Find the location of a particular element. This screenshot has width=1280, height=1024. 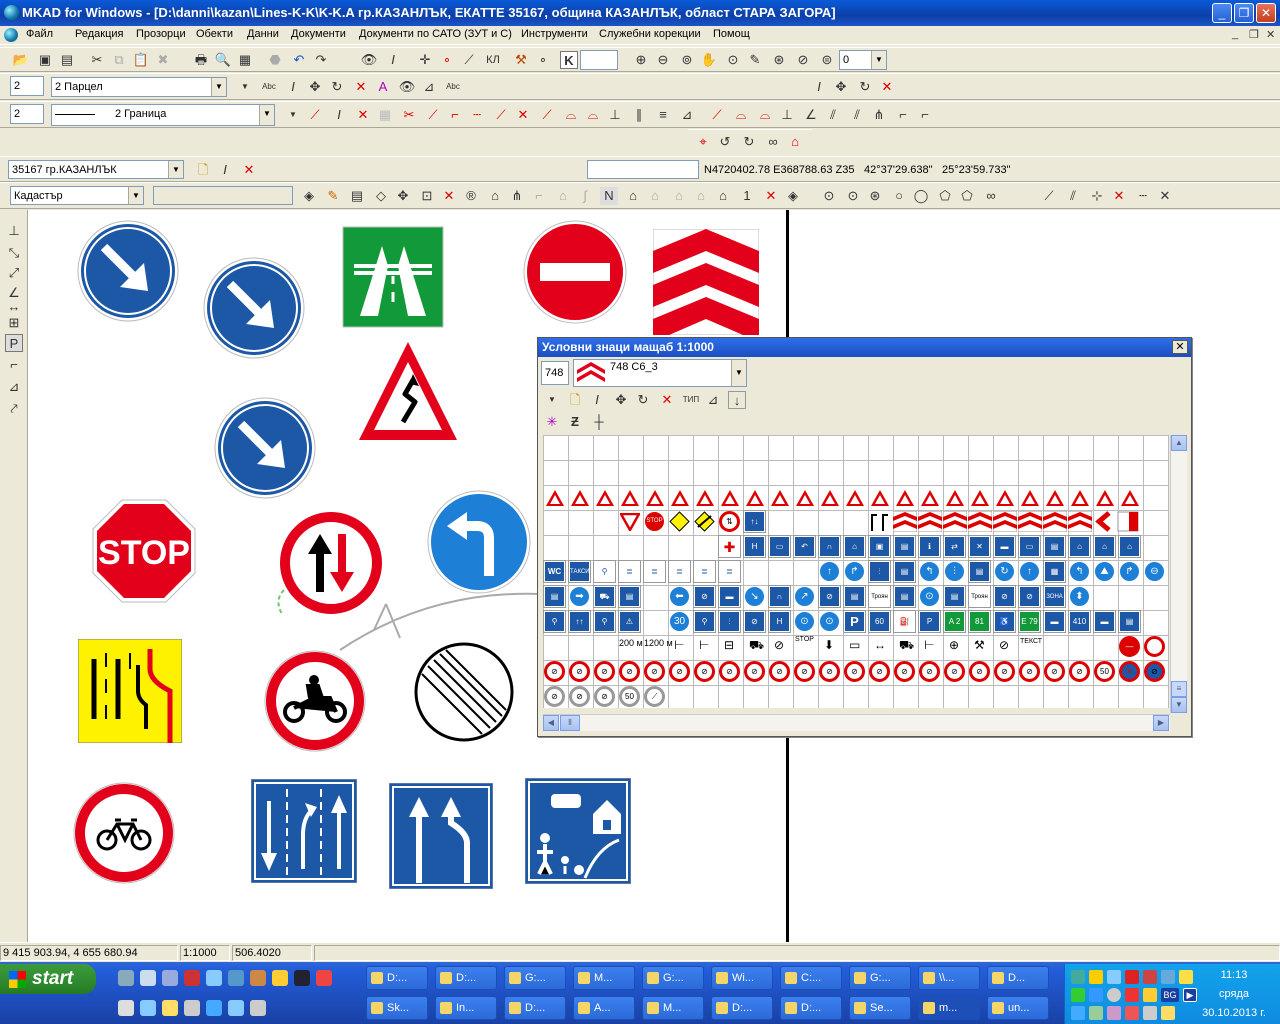

lane-shift-yellow-sign-icon is located at coordinates (130, 691).